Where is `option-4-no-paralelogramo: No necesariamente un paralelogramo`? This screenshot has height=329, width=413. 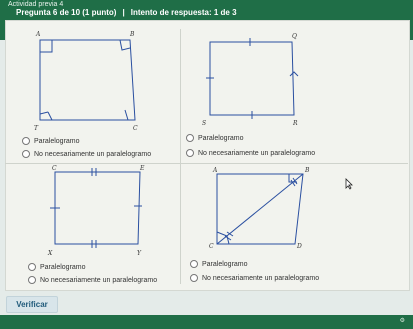
option-4-no-paralelogramo: No necesariamente un paralelogramo is located at coordinates (254, 278).